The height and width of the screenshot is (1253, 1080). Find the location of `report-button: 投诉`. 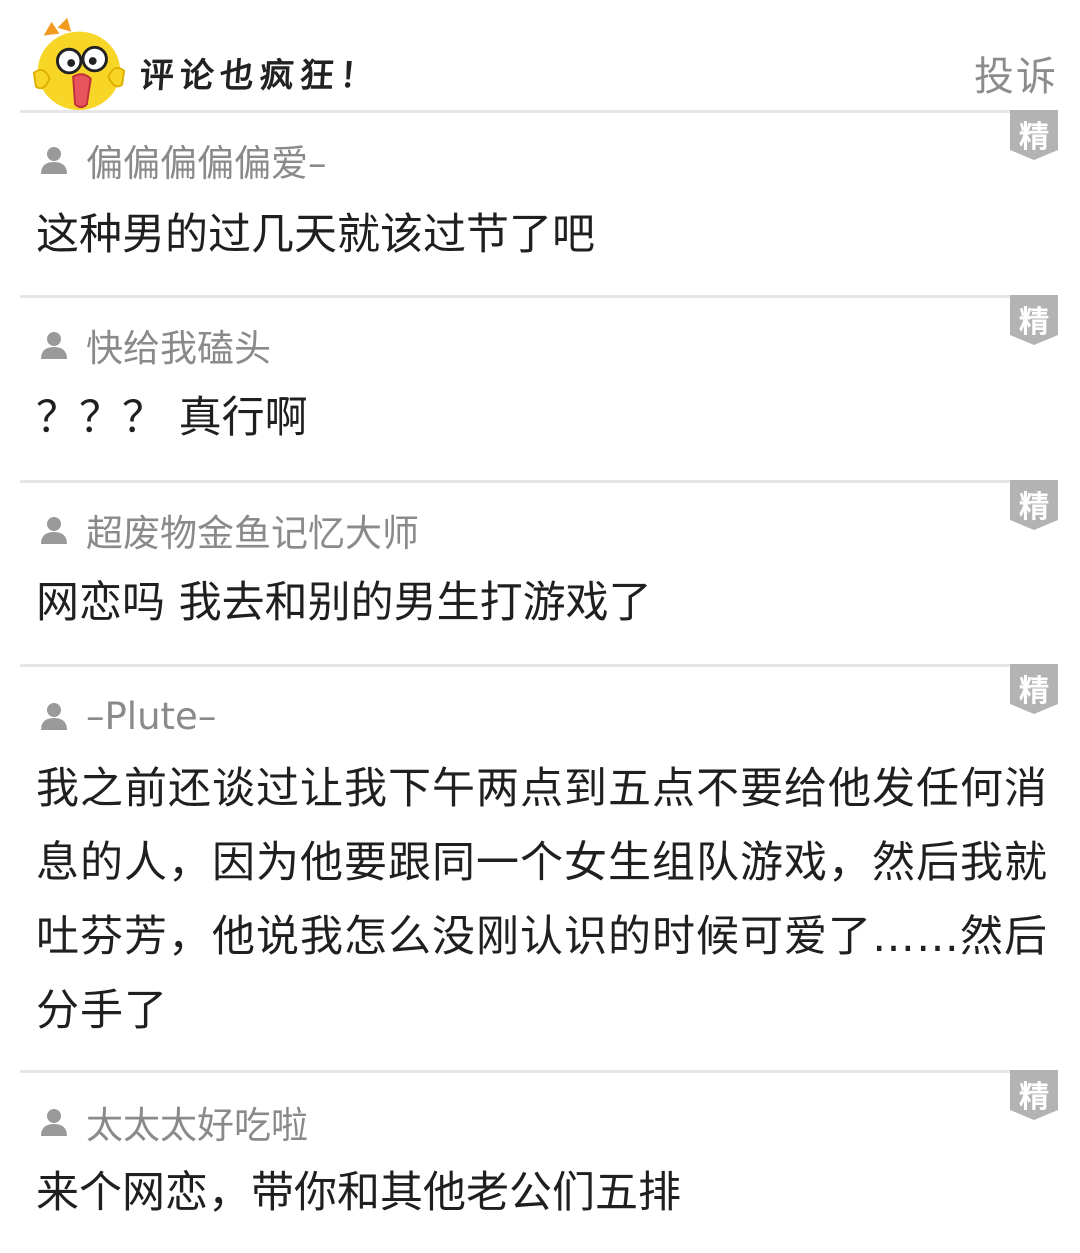

report-button: 投诉 is located at coordinates (1016, 73).